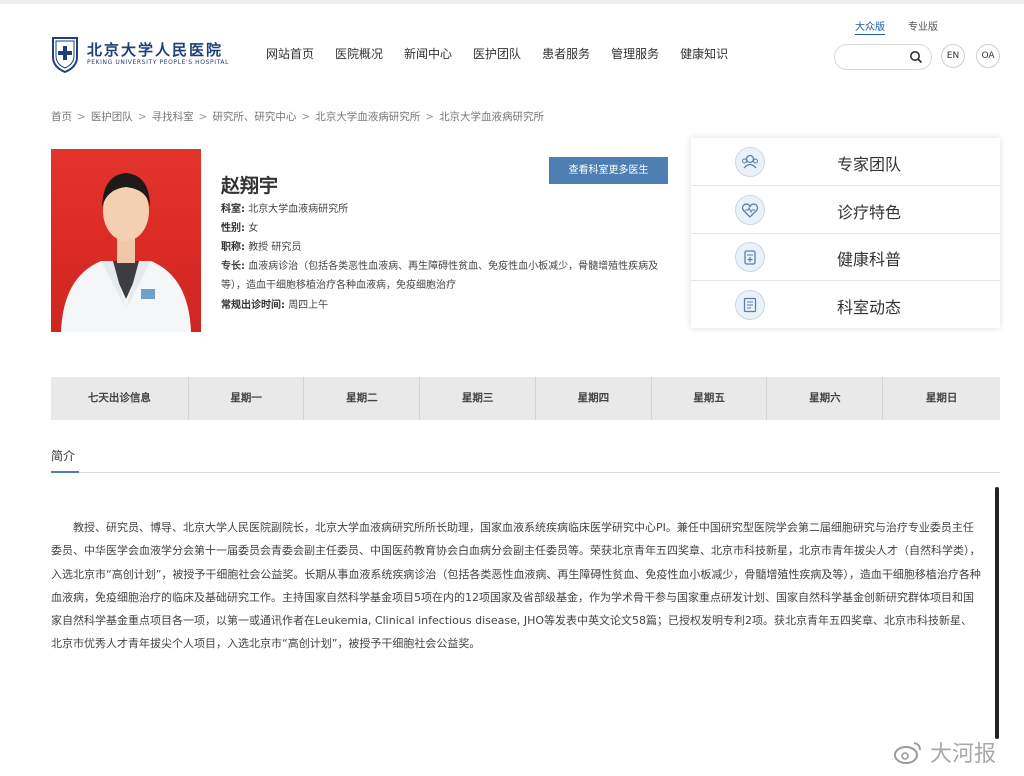 The width and height of the screenshot is (1024, 776). What do you see at coordinates (877, 57) in the screenshot?
I see `search-input` at bounding box center [877, 57].